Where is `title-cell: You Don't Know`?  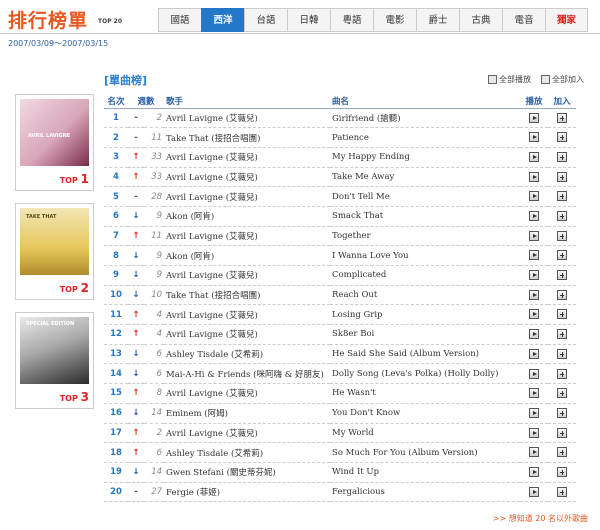
title-cell: You Don't Know is located at coordinates (425, 413).